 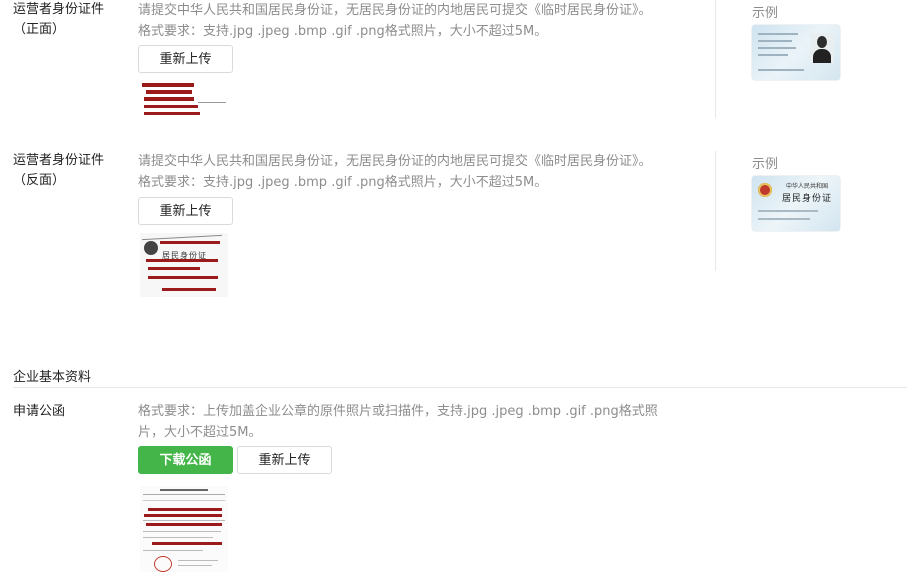 What do you see at coordinates (806, 199) in the screenshot?
I see `back-id-sample-line2: 居民身份证` at bounding box center [806, 199].